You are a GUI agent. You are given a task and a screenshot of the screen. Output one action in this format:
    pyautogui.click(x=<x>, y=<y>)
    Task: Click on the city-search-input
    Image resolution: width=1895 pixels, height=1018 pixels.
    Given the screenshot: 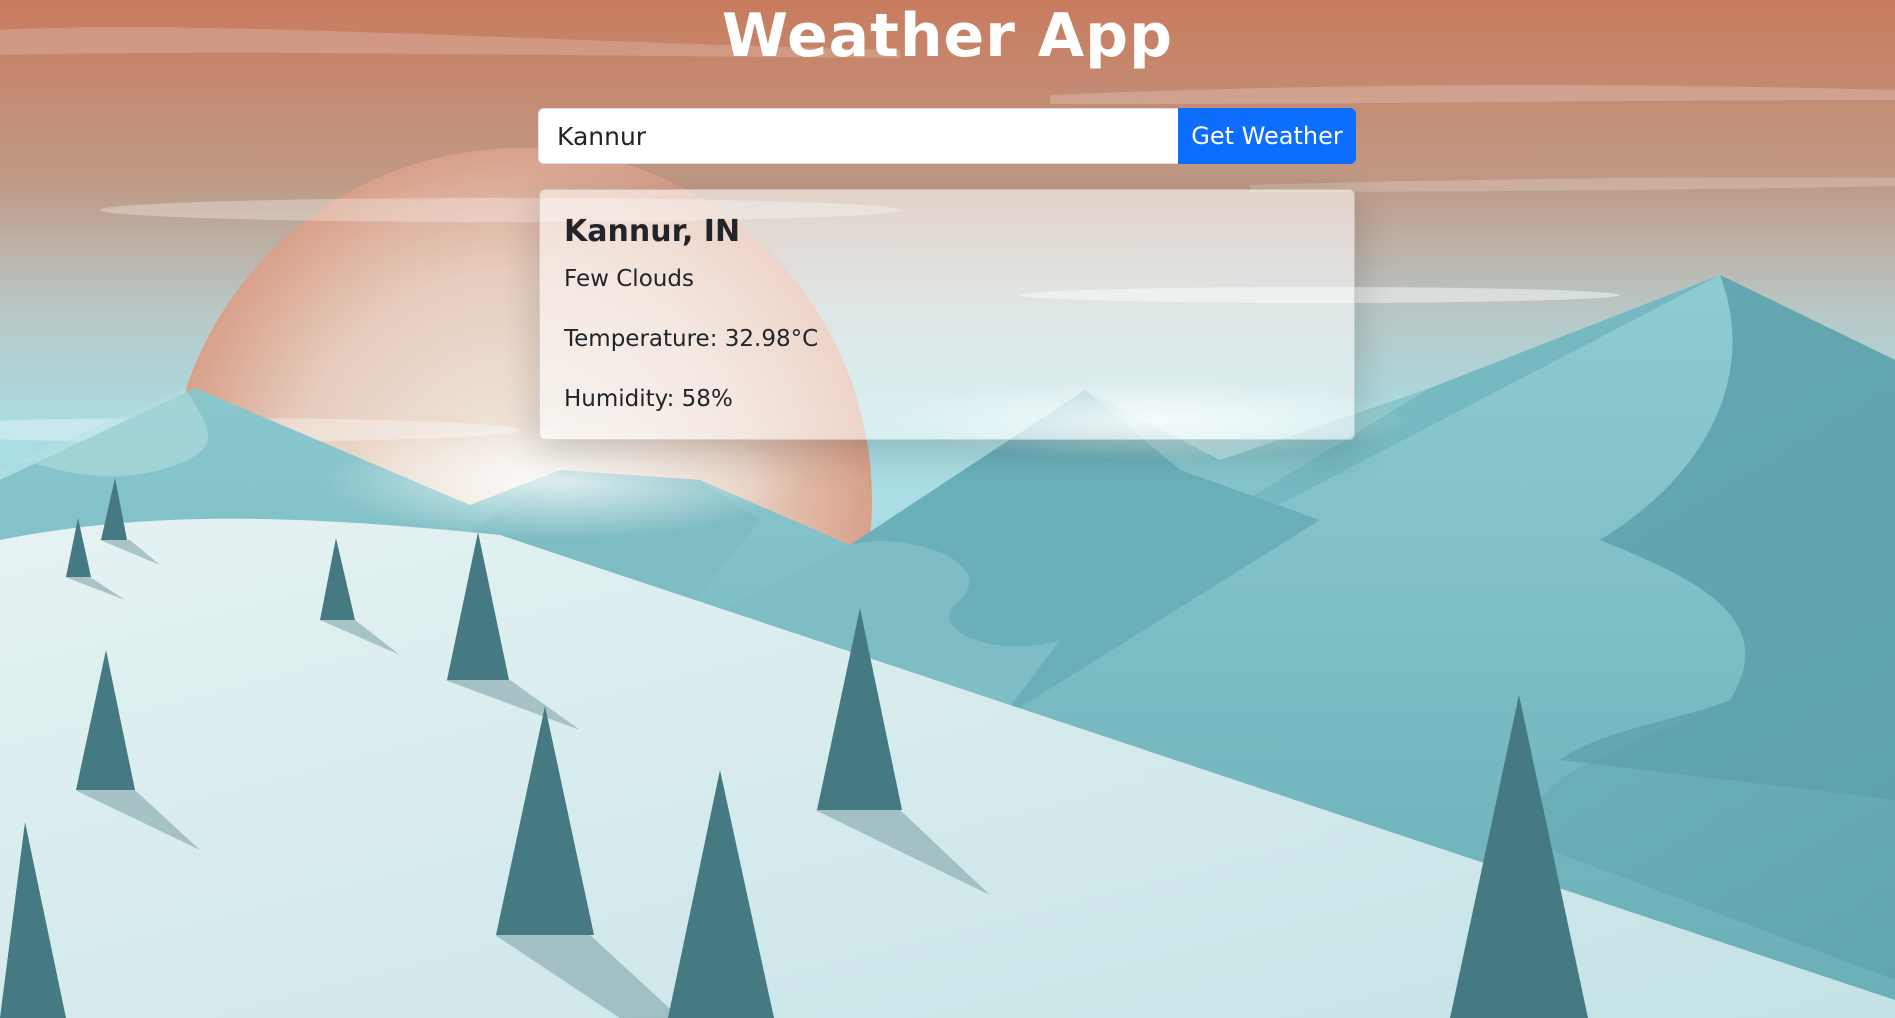 What is the action you would take?
    pyautogui.click(x=858, y=136)
    